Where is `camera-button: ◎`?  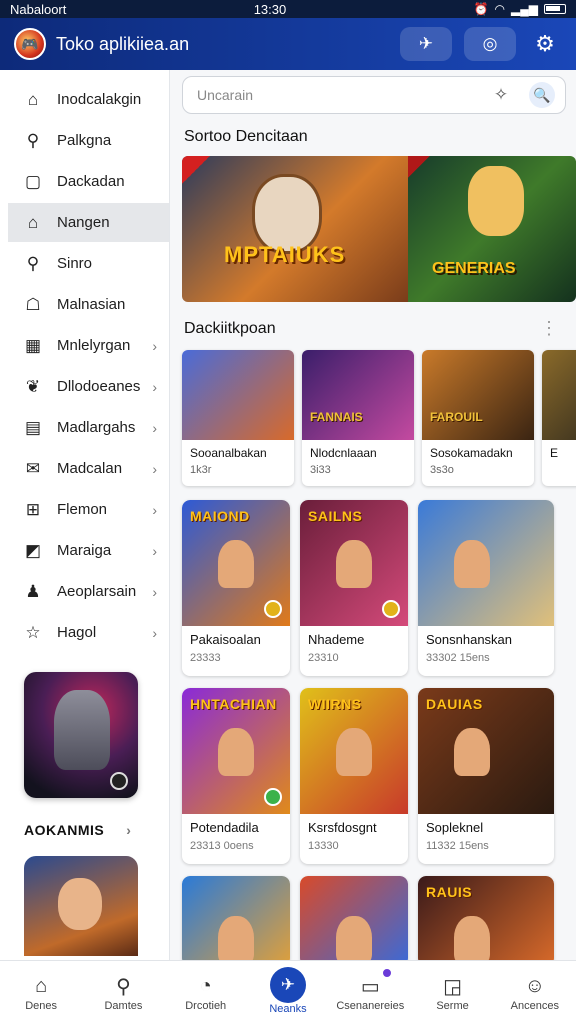
camera-button: ◎ is located at coordinates (490, 44).